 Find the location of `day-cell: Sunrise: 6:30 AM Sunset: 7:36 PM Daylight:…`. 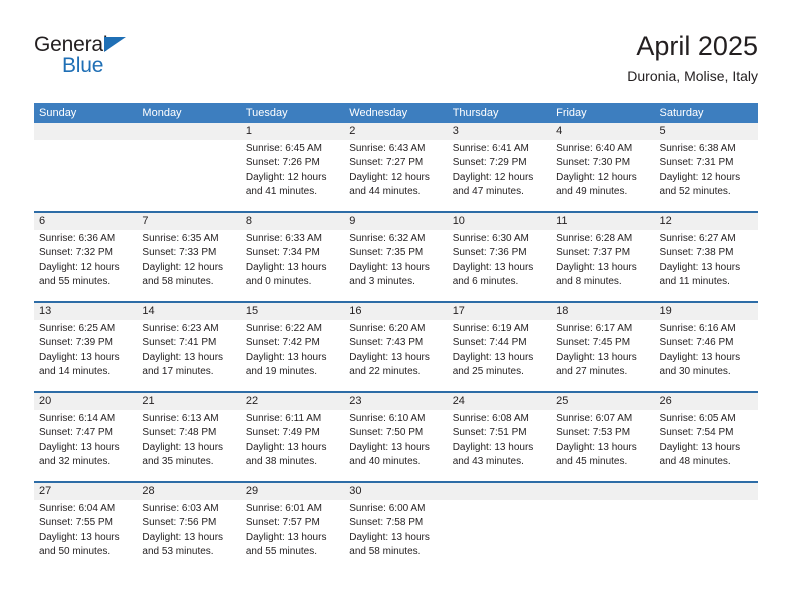

day-cell: Sunrise: 6:30 AM Sunset: 7:36 PM Daylight:… is located at coordinates (499, 266).